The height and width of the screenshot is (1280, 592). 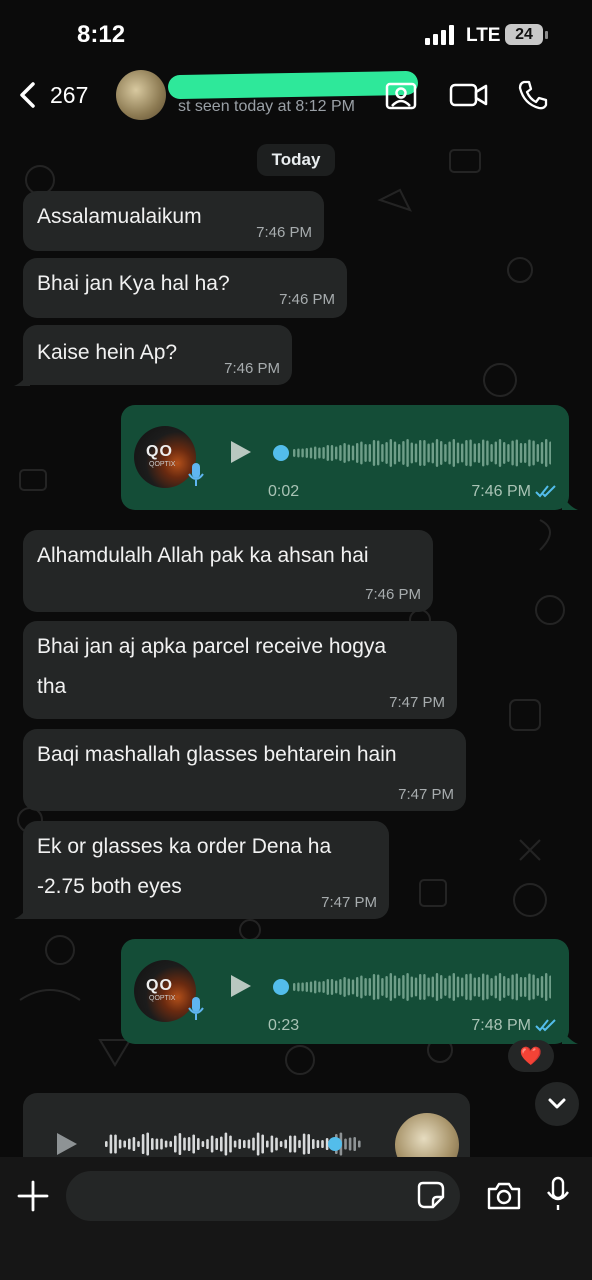 I want to click on avatar-logo: QO, so click(x=159, y=451).